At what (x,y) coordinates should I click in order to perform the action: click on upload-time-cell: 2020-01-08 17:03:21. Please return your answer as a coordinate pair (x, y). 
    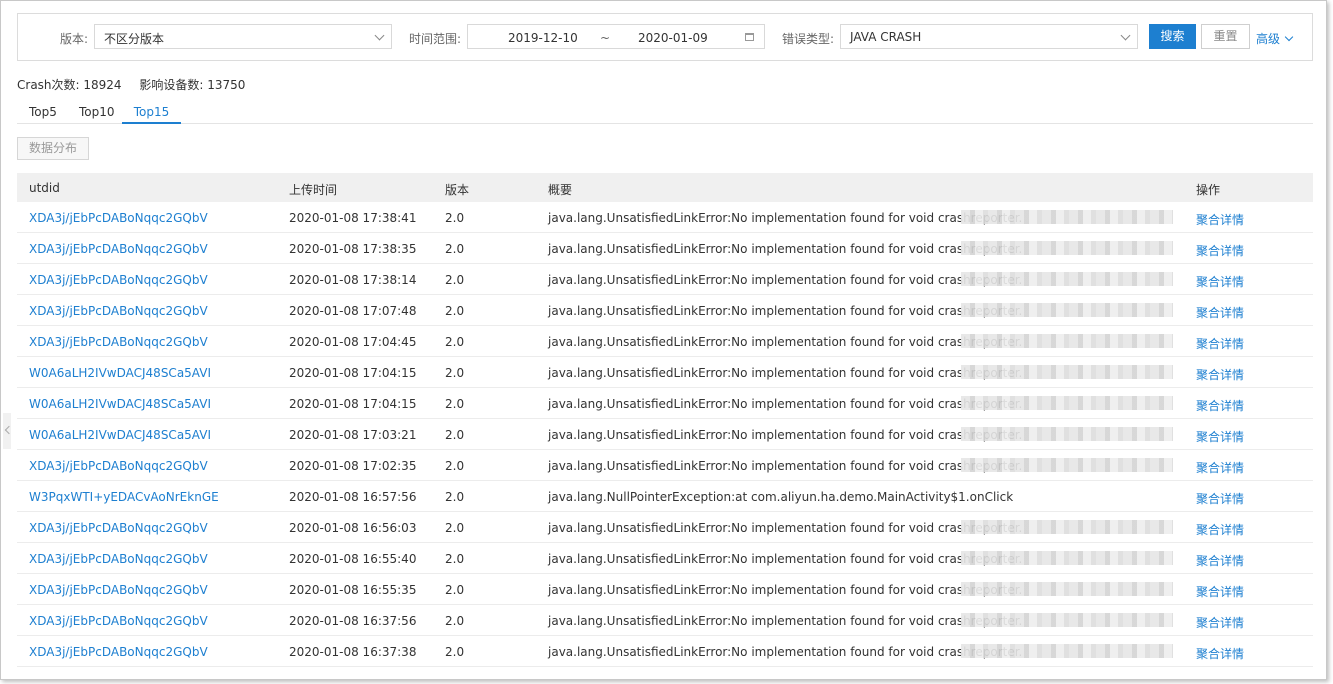
    Looking at the image, I should click on (353, 435).